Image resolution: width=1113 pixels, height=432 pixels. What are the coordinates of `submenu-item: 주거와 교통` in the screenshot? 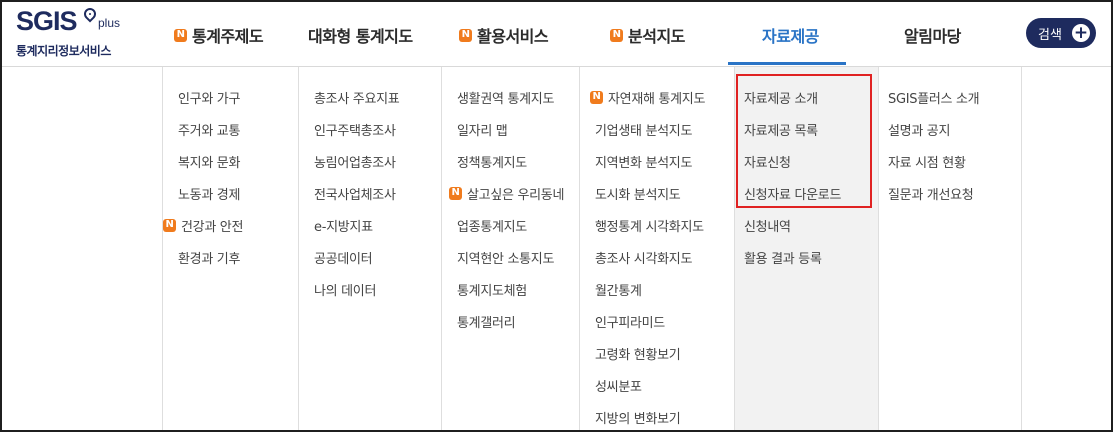 It's located at (210, 129).